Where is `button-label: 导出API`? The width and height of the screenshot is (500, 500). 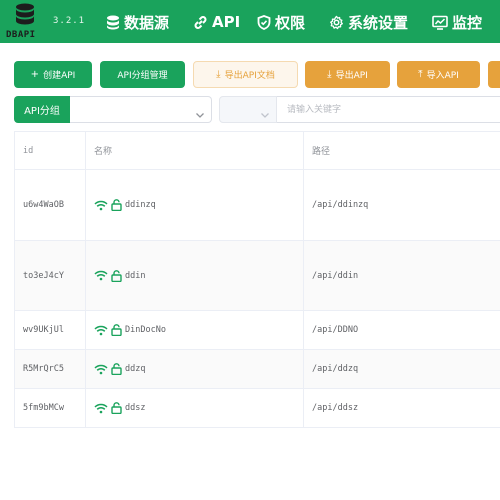
button-label: 导出API is located at coordinates (351, 76).